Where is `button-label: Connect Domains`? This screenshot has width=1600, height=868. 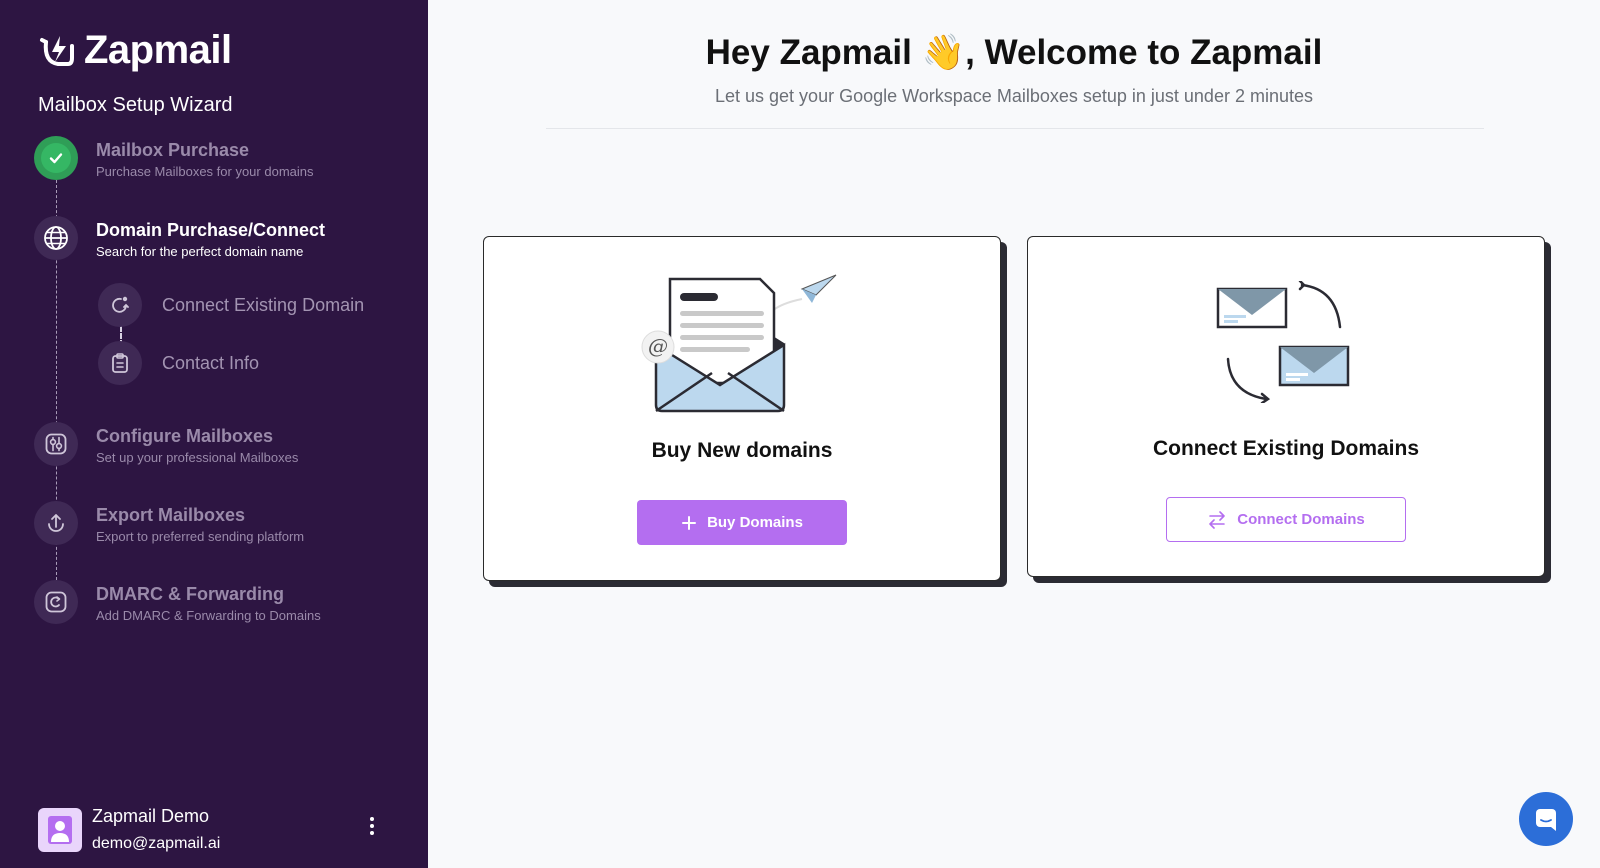
button-label: Connect Domains is located at coordinates (1301, 519).